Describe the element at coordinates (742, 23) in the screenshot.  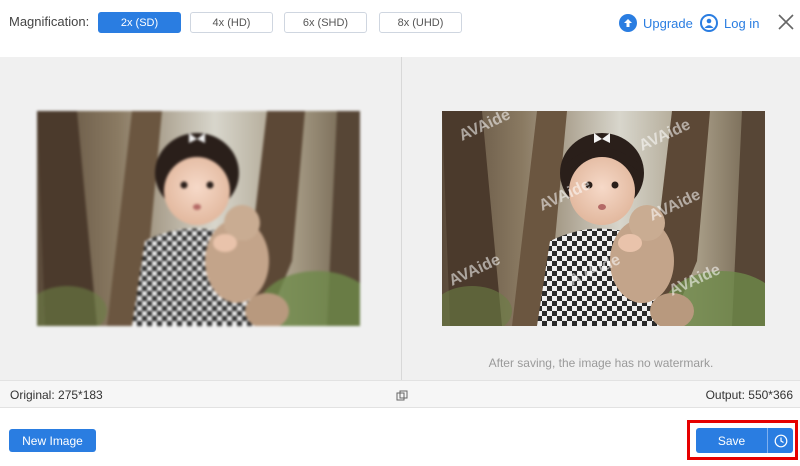
I see `login-label: Log in` at that location.